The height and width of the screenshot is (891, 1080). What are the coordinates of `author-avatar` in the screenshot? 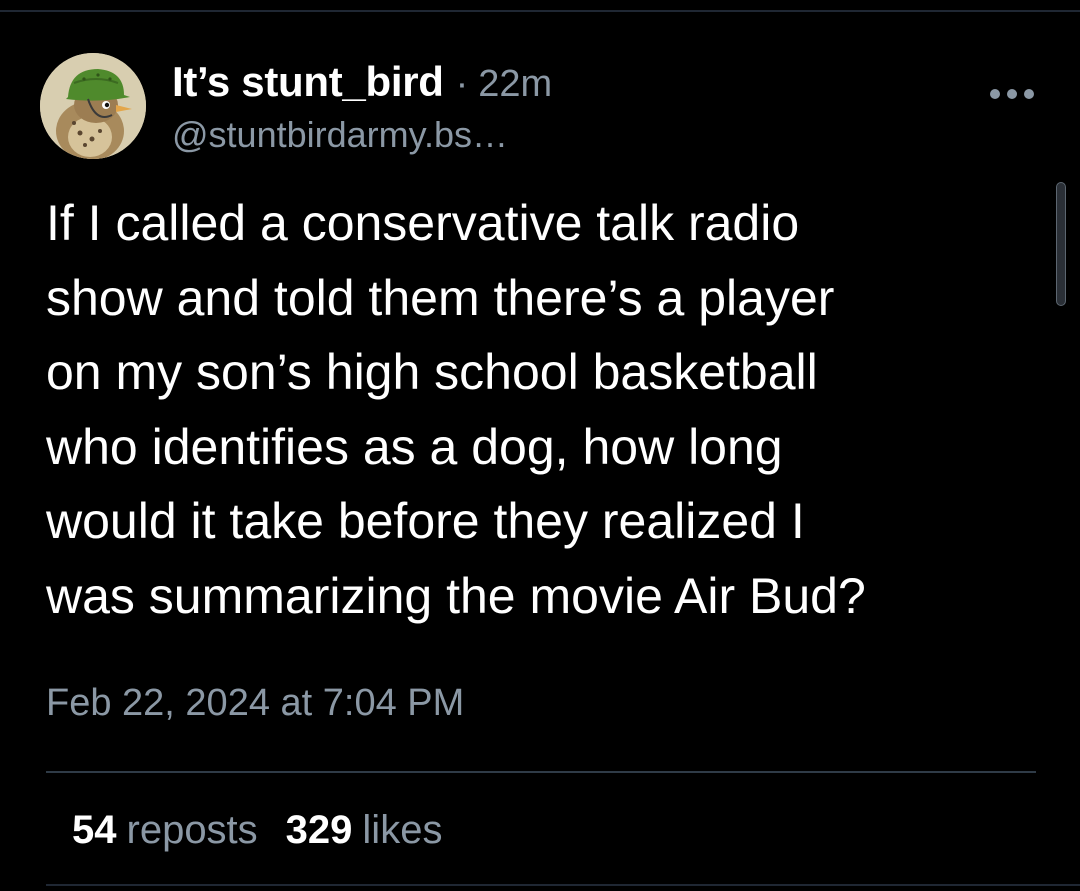 It's located at (93, 106).